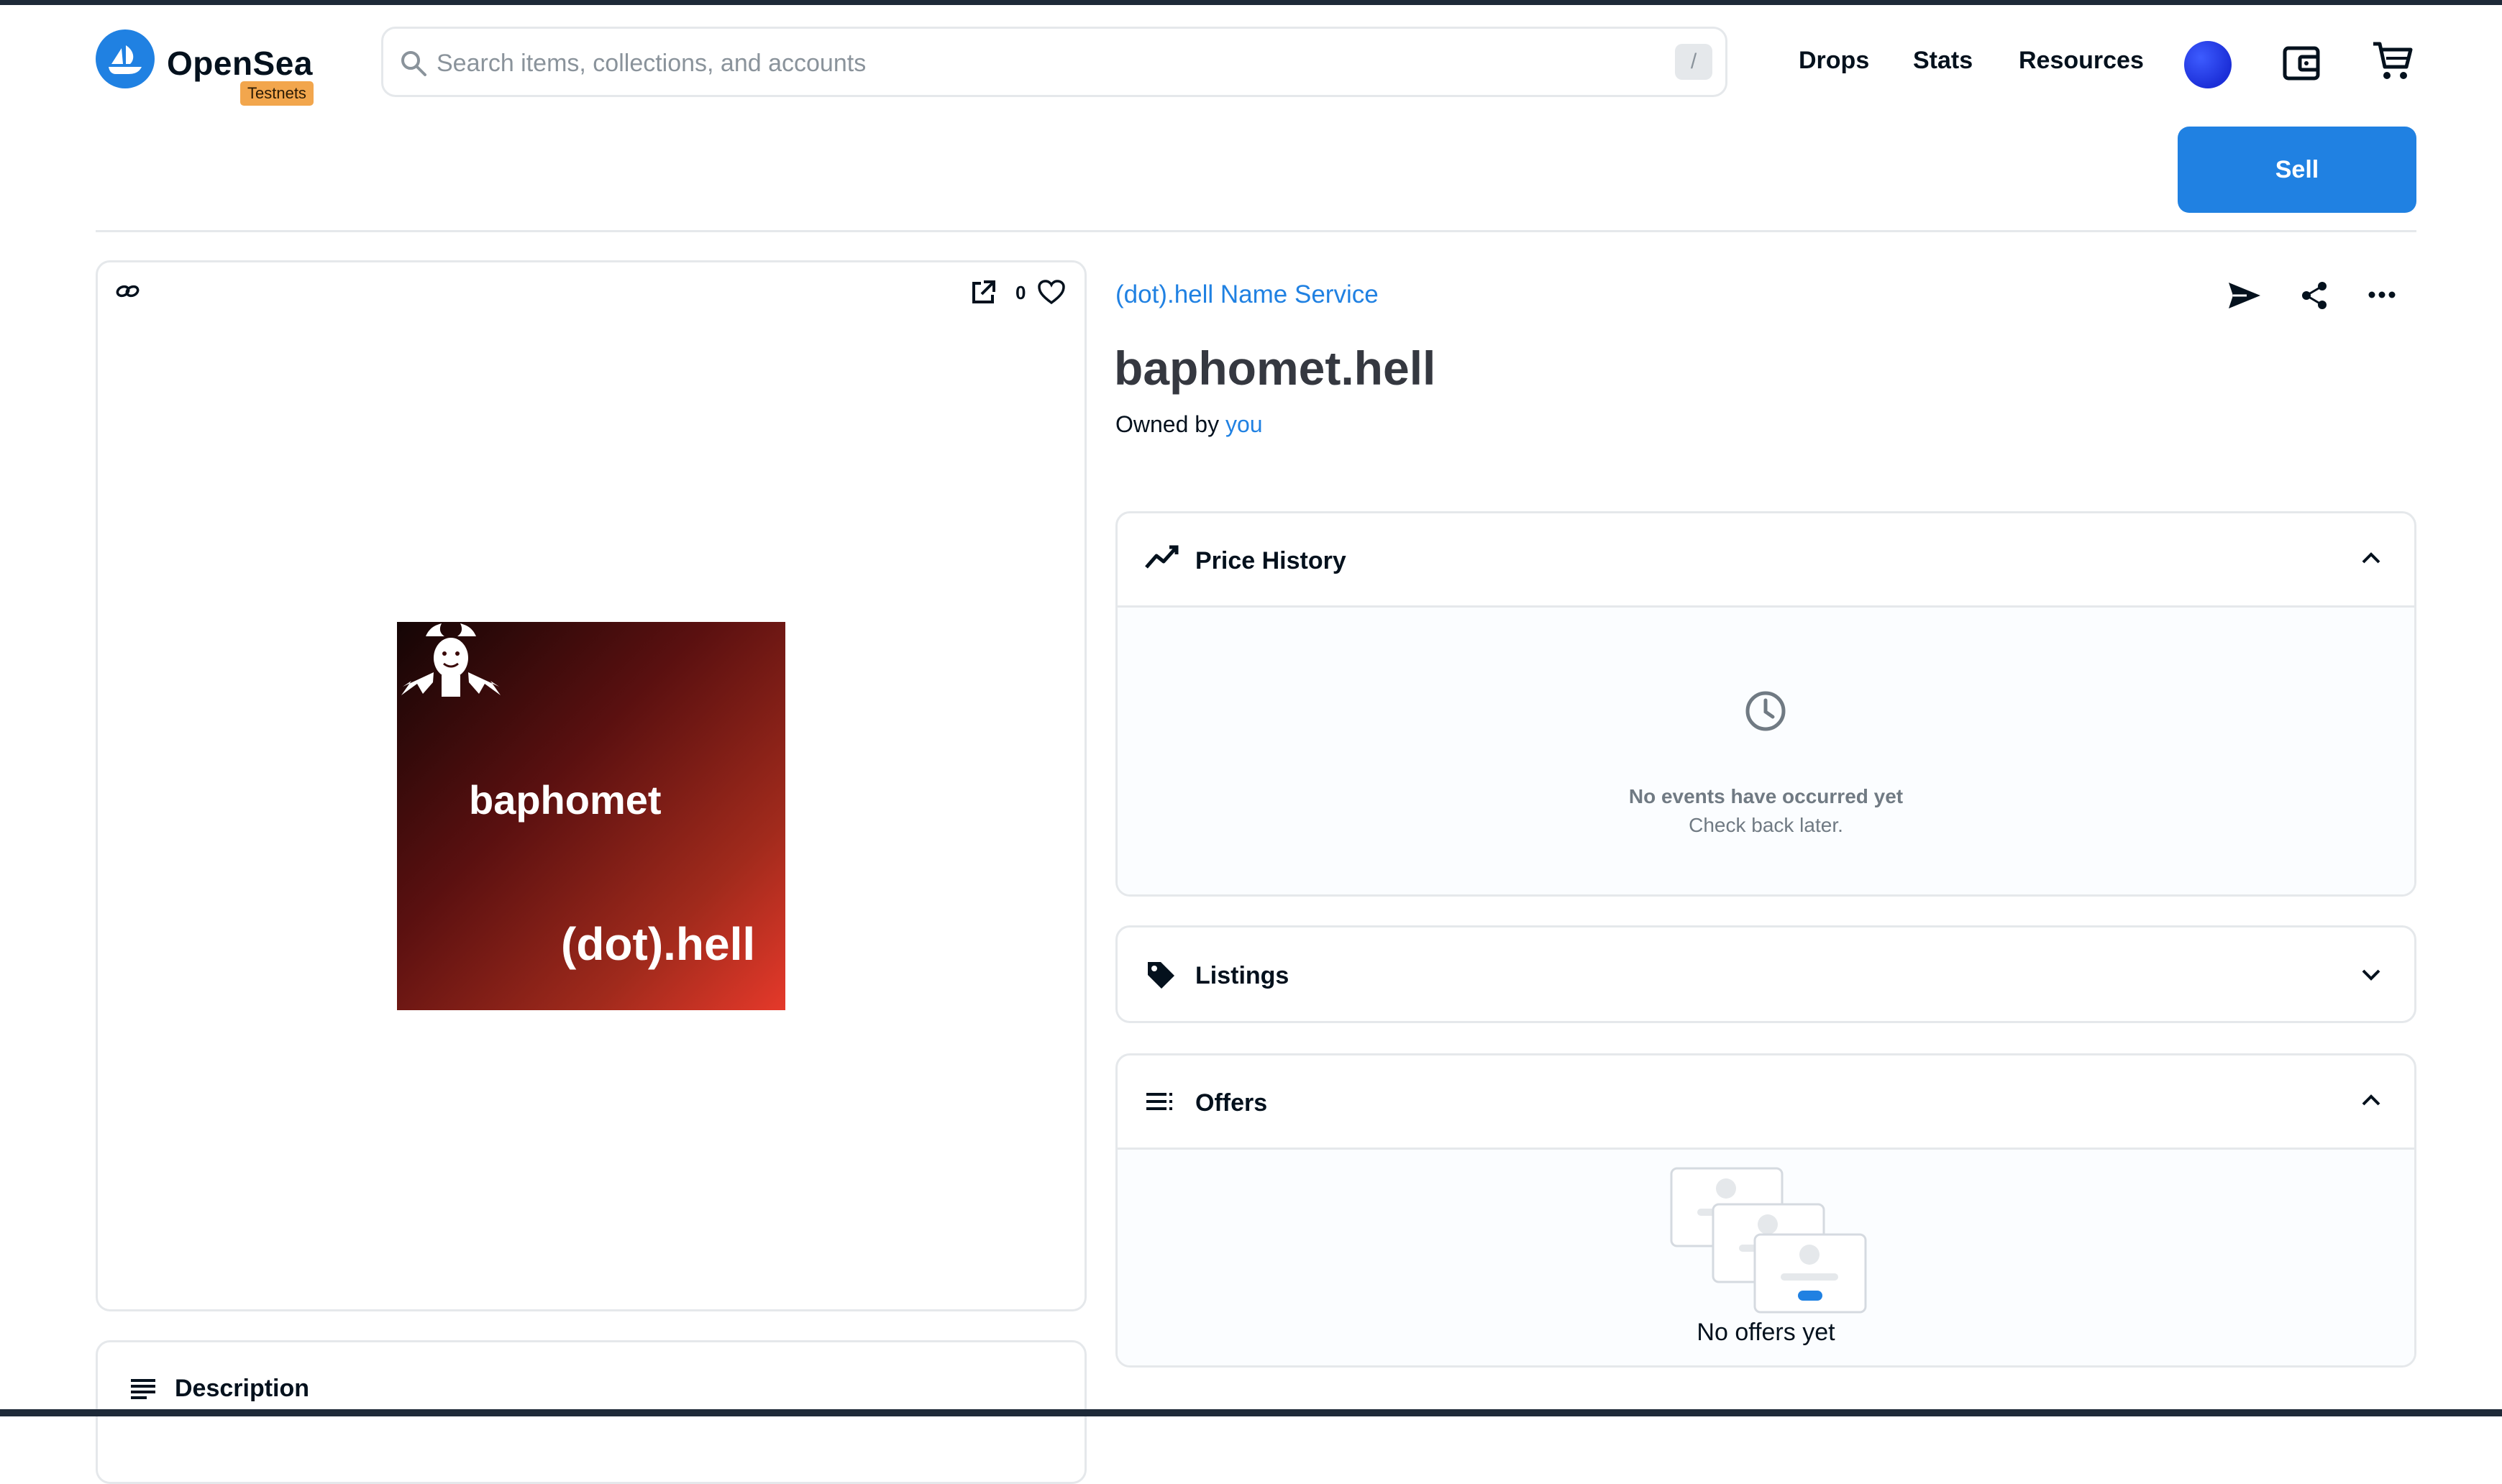 The width and height of the screenshot is (2502, 1484). Describe the element at coordinates (1694, 62) in the screenshot. I see `search-shortcut-key: /` at that location.